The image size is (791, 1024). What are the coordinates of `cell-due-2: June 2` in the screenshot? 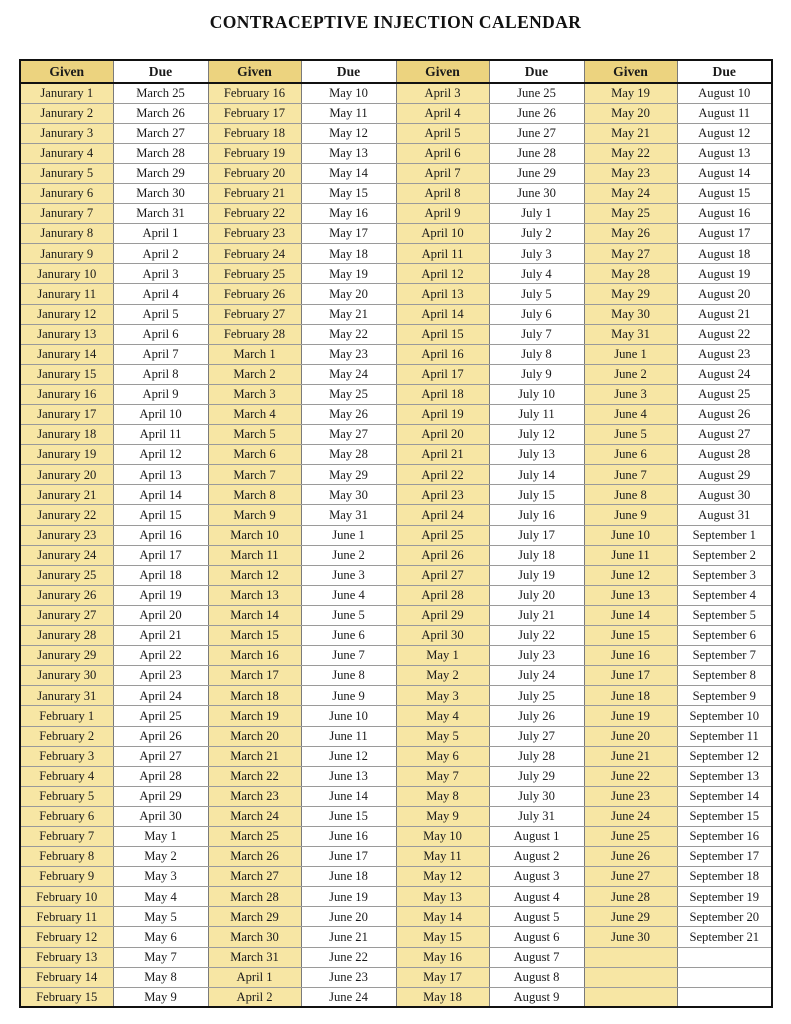 It's located at (348, 555).